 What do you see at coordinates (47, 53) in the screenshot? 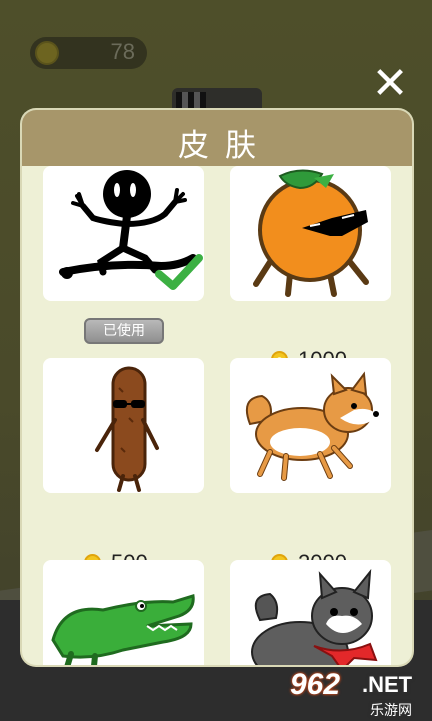
I see `coin-icon` at bounding box center [47, 53].